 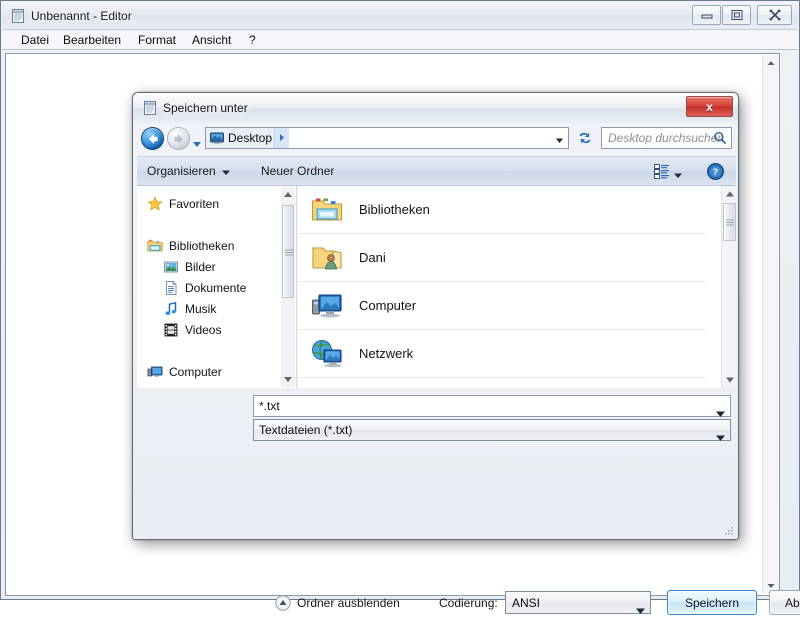 I want to click on save-button-label: Speichern, so click(x=712, y=602).